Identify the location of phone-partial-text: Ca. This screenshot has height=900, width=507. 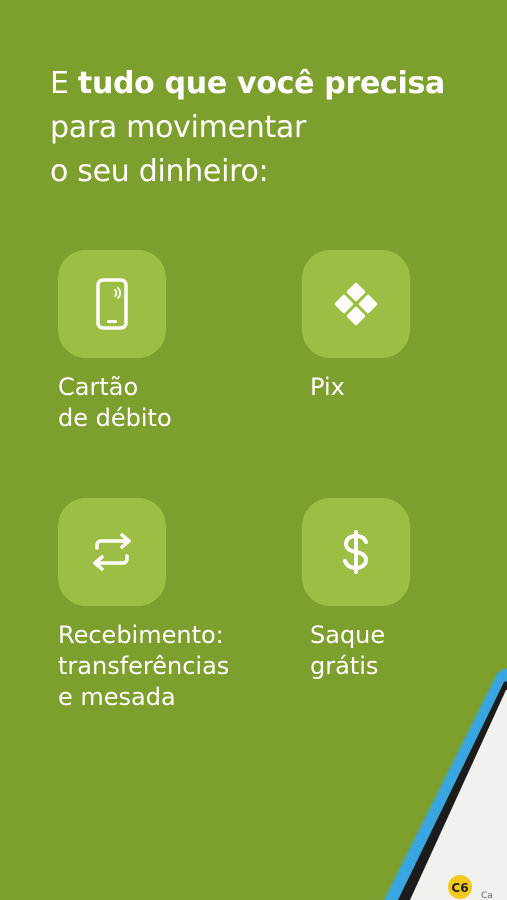
(487, 895).